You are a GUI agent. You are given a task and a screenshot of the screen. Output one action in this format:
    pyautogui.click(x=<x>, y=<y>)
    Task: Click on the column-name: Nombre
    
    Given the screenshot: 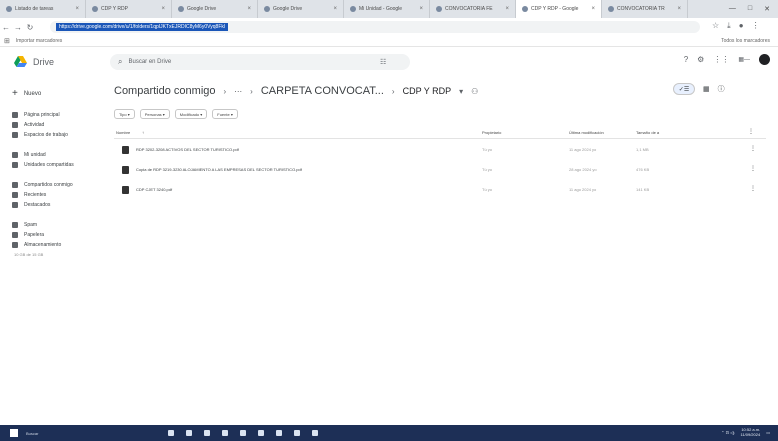 What is the action you would take?
    pyautogui.click(x=123, y=132)
    